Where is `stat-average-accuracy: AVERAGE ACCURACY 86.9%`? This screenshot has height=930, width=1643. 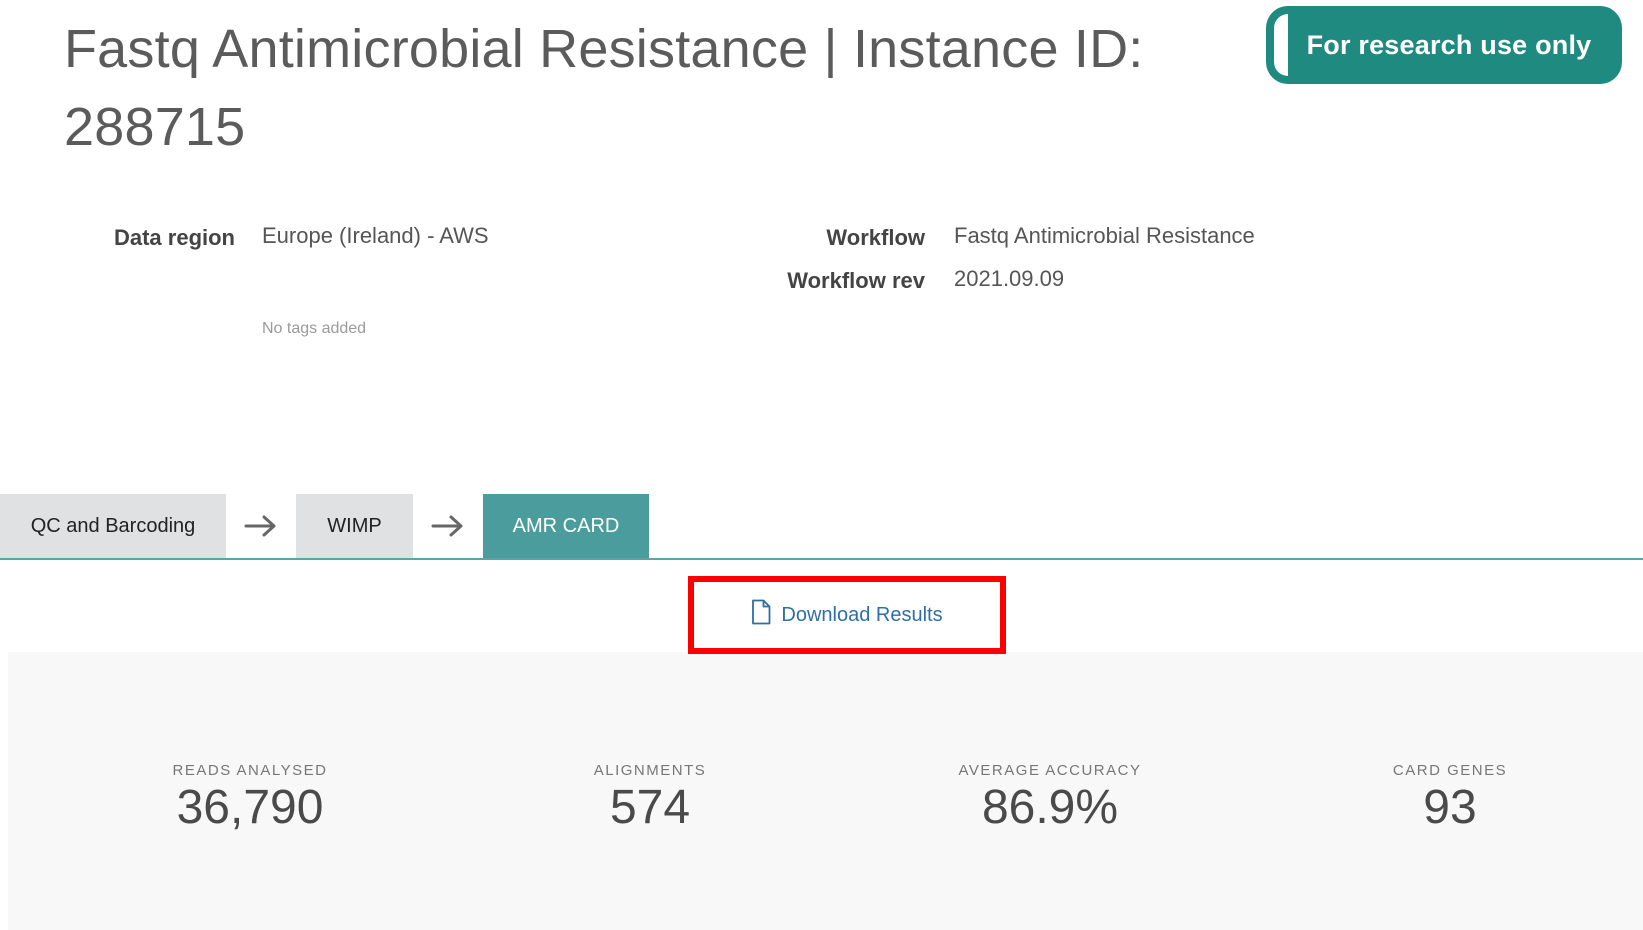 stat-average-accuracy: AVERAGE ACCURACY 86.9% is located at coordinates (1050, 798).